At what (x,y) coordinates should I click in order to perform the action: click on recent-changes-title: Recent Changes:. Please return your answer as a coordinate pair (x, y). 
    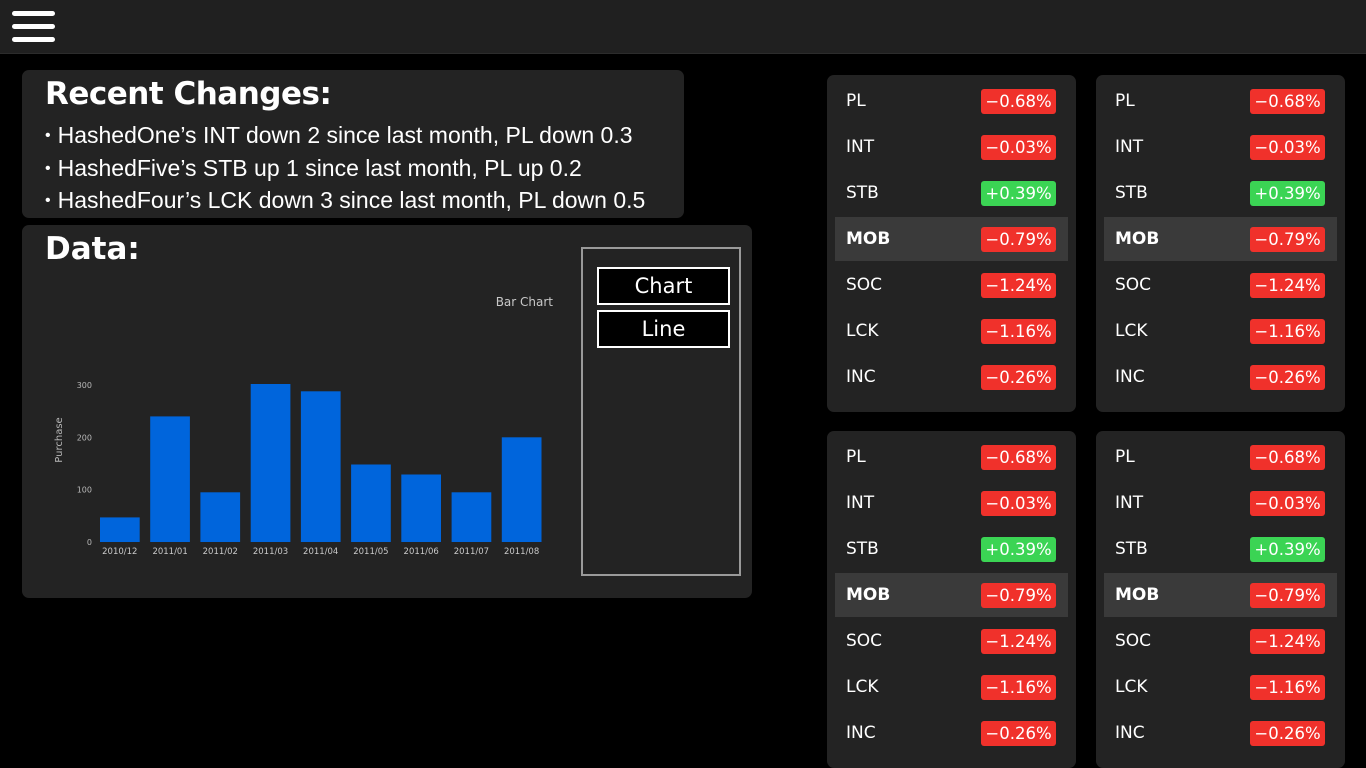
    Looking at the image, I should click on (188, 94).